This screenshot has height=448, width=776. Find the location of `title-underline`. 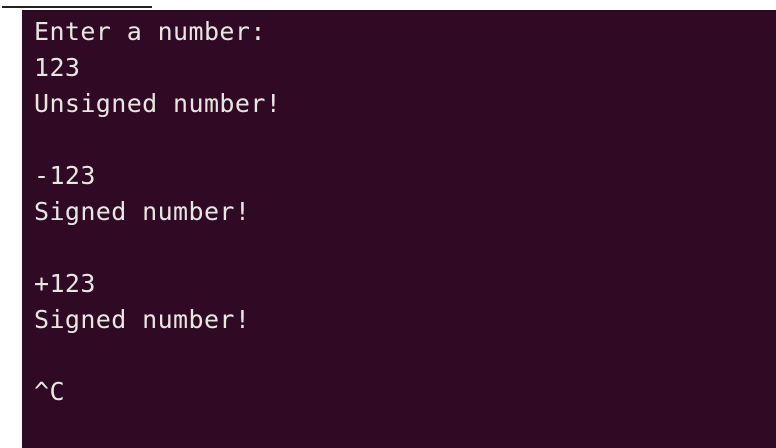

title-underline is located at coordinates (77, 4).